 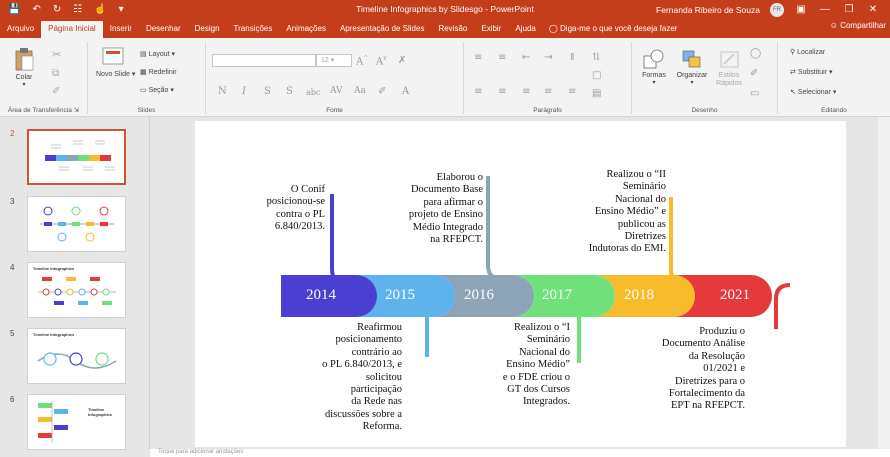 I want to click on increase-indent-icon: ⇥, so click(x=548, y=57).